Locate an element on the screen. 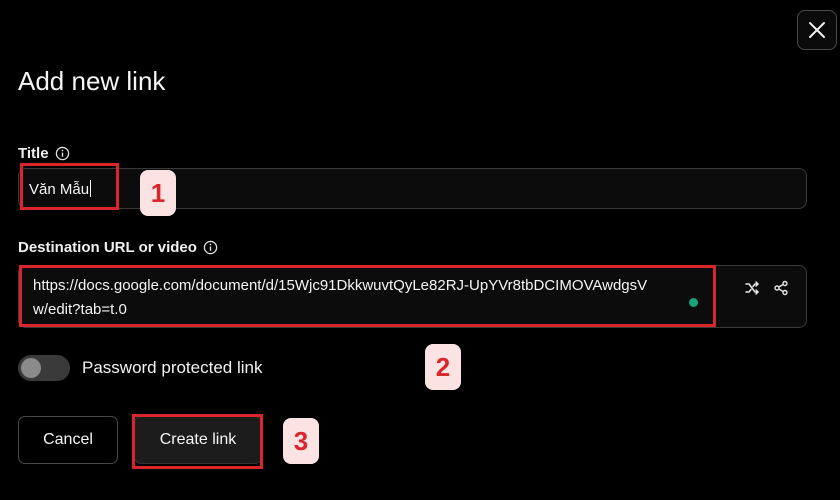 This screenshot has height=500, width=840. title-input-value: Văn Mẫu is located at coordinates (60, 189).